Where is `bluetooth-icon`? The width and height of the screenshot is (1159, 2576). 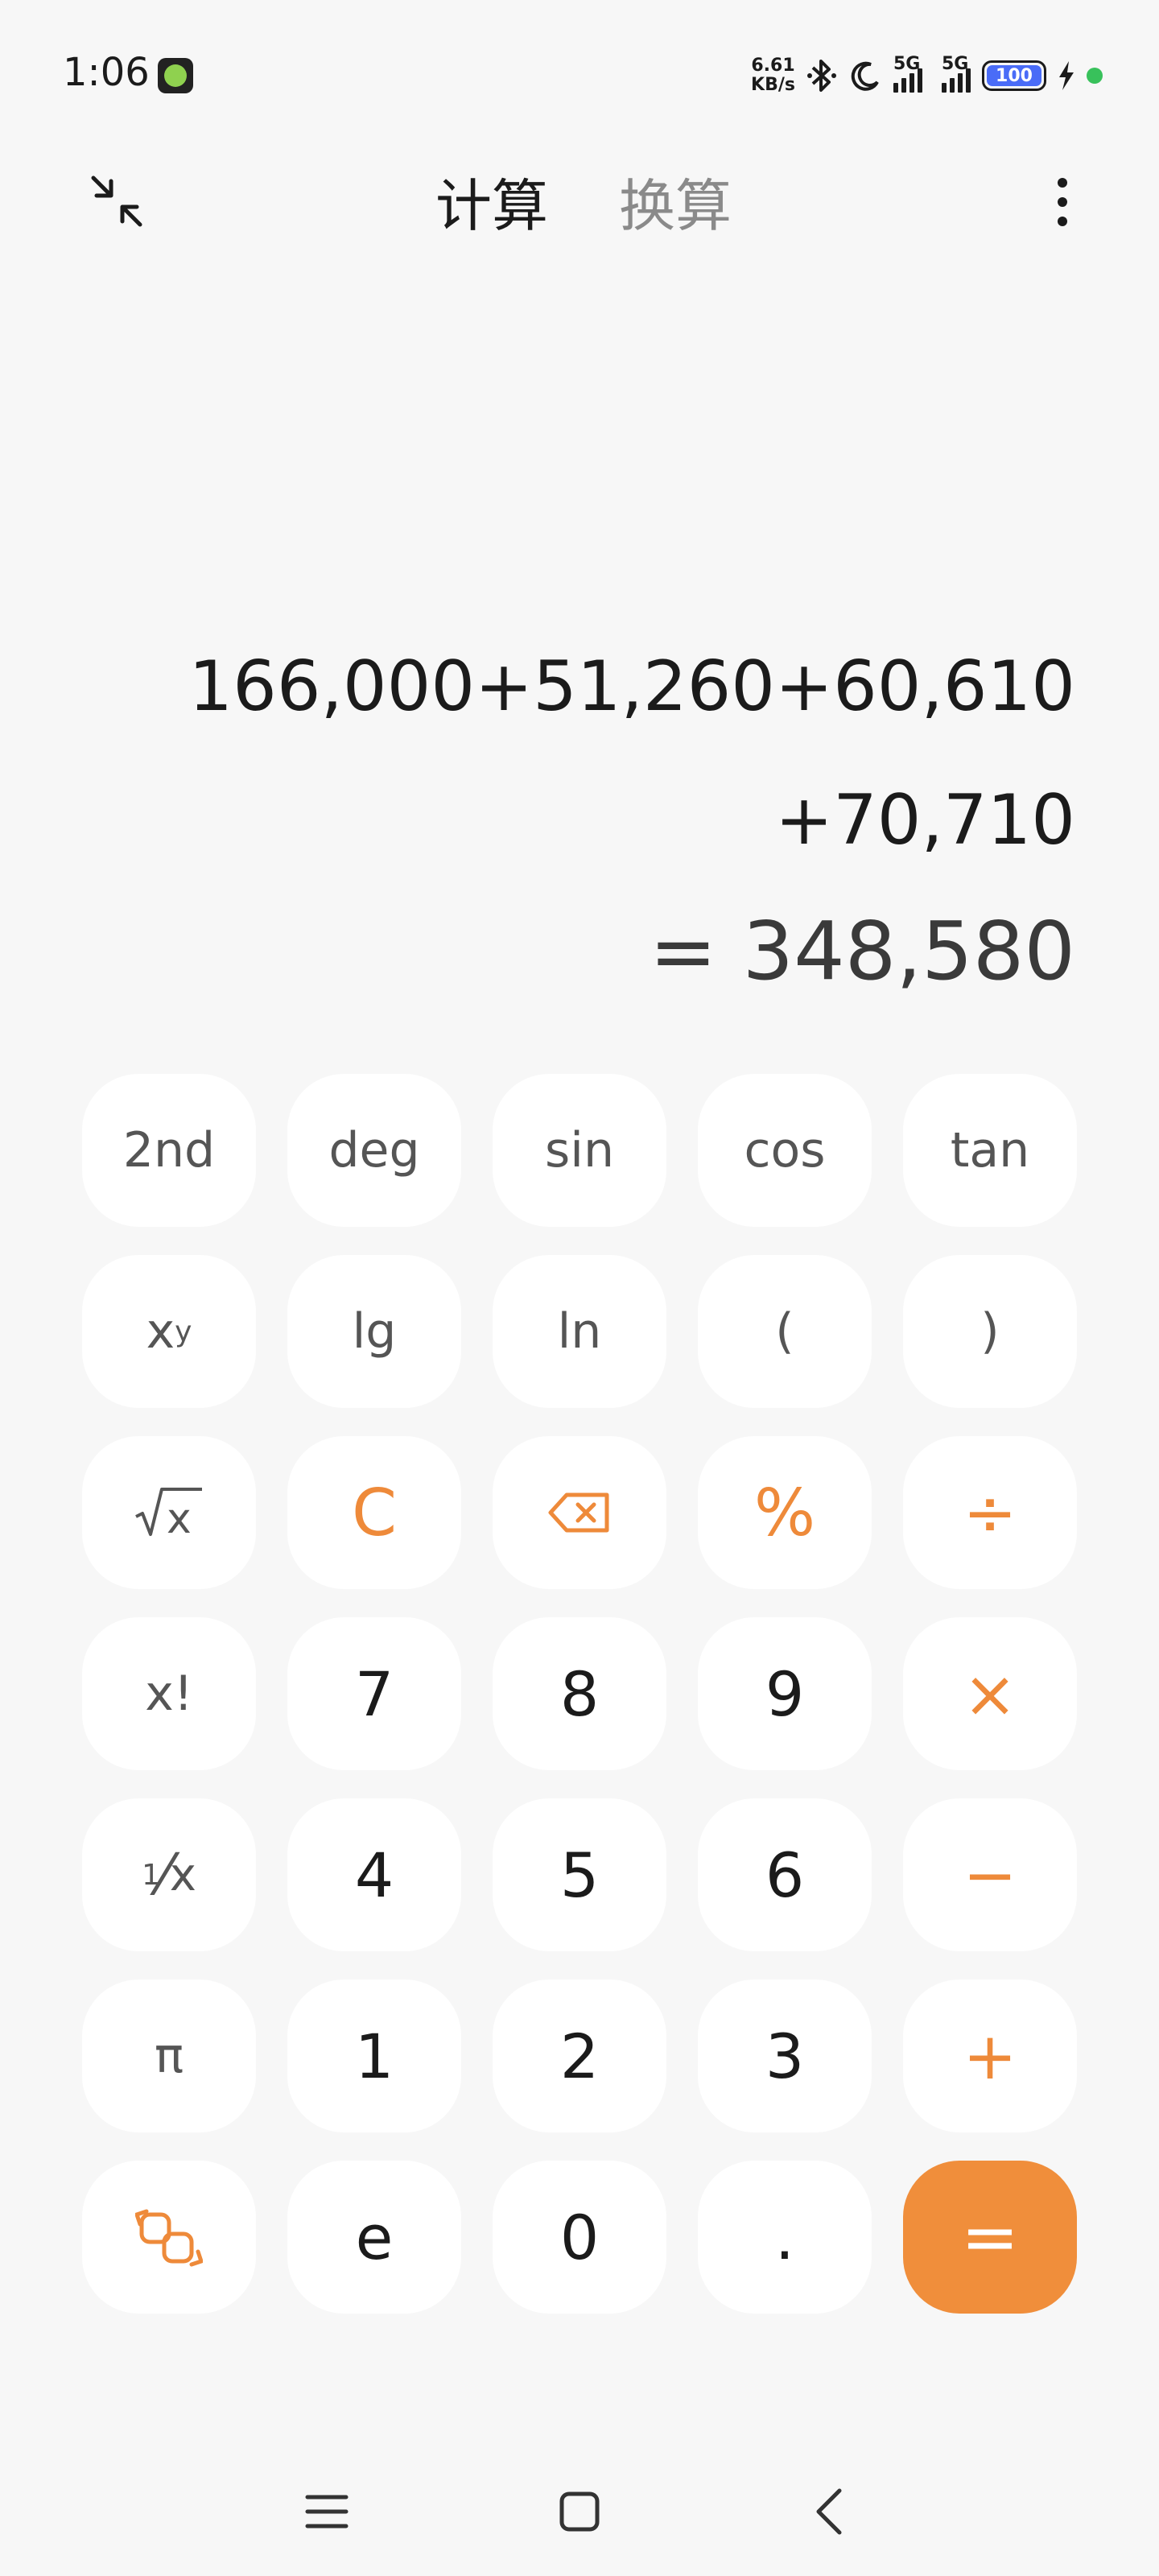 bluetooth-icon is located at coordinates (821, 76).